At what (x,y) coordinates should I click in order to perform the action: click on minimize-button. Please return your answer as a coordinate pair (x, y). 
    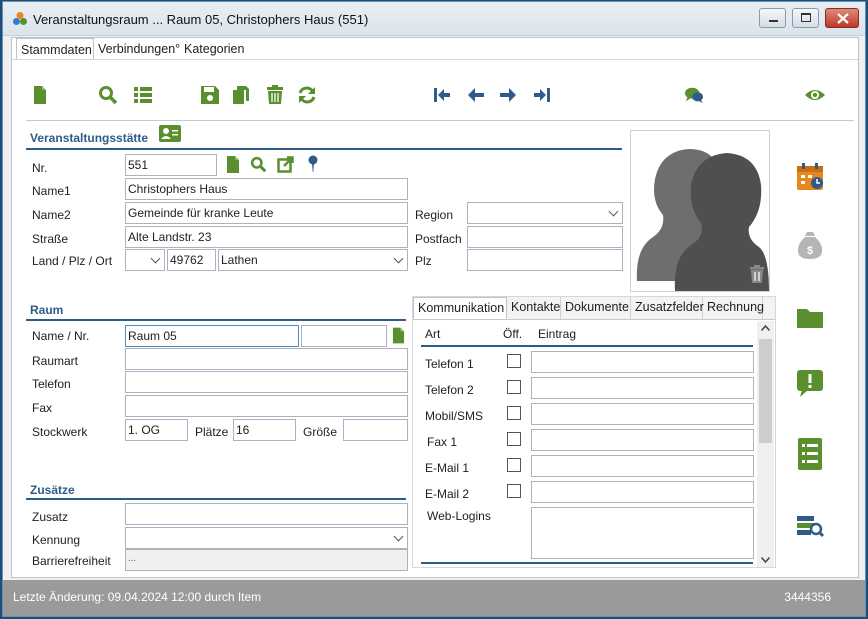
    Looking at the image, I should click on (772, 18).